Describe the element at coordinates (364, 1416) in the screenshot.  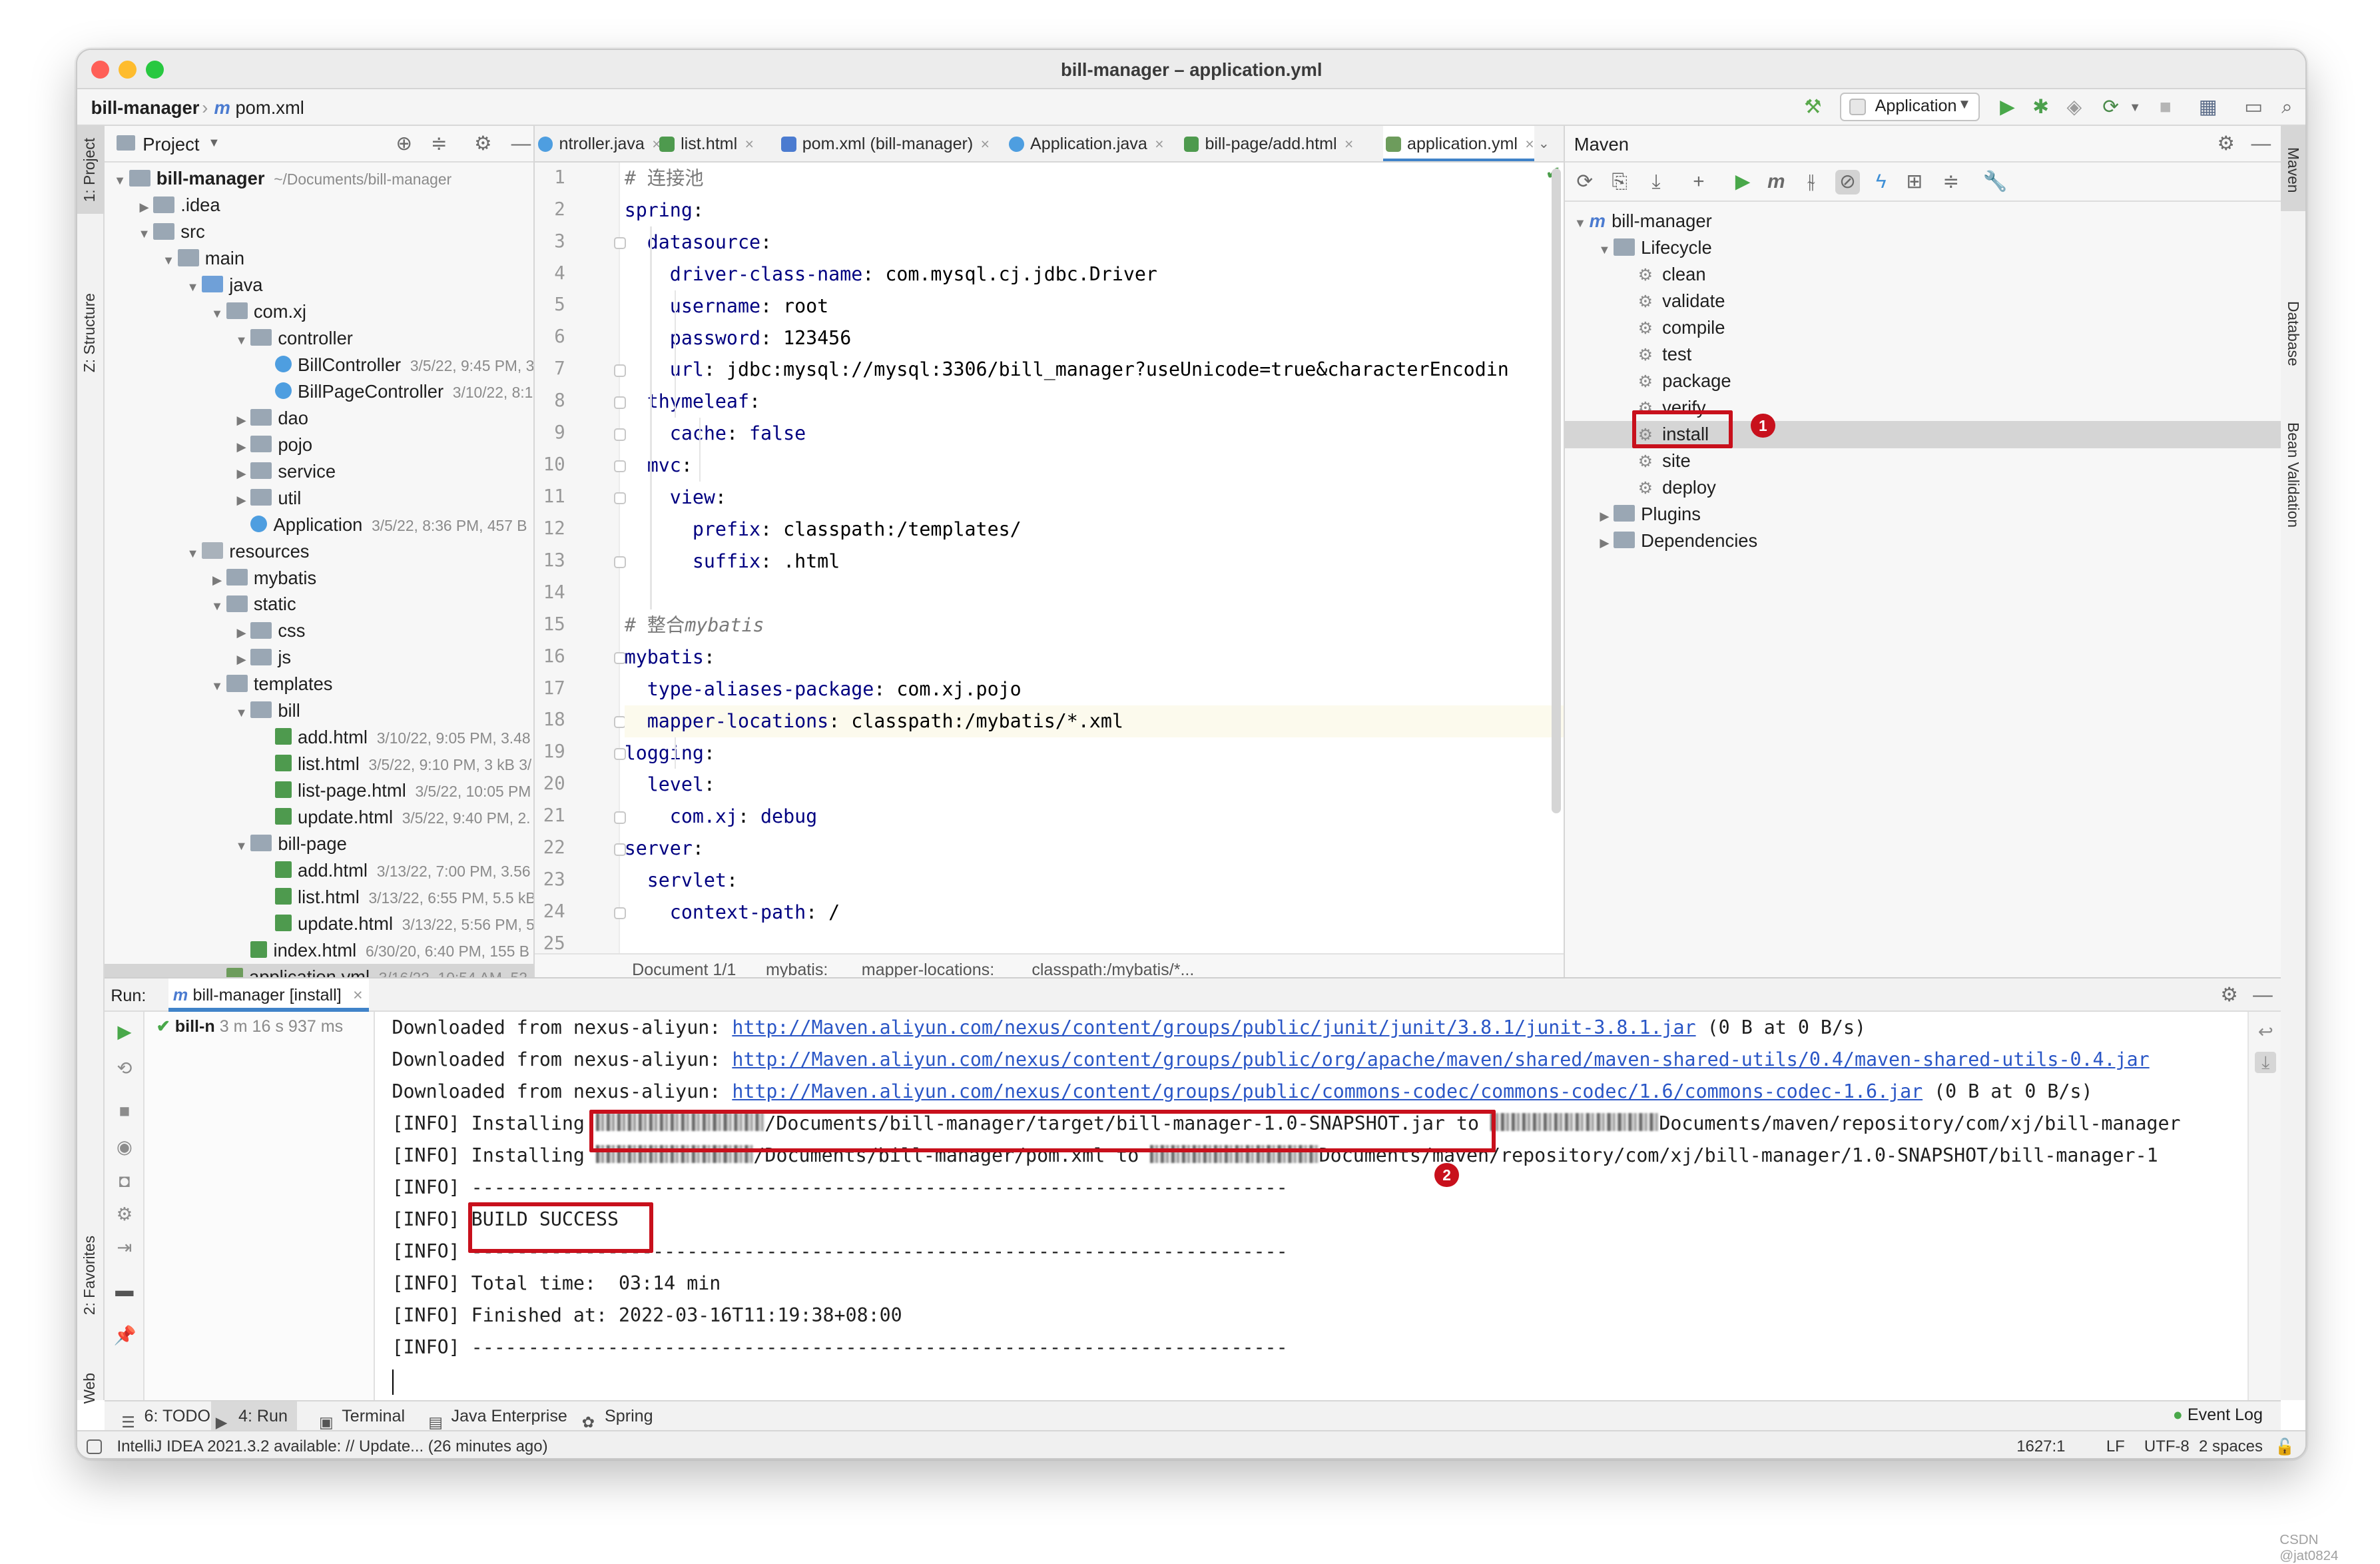
I see `bottom-tab: ▣ Terminal` at that location.